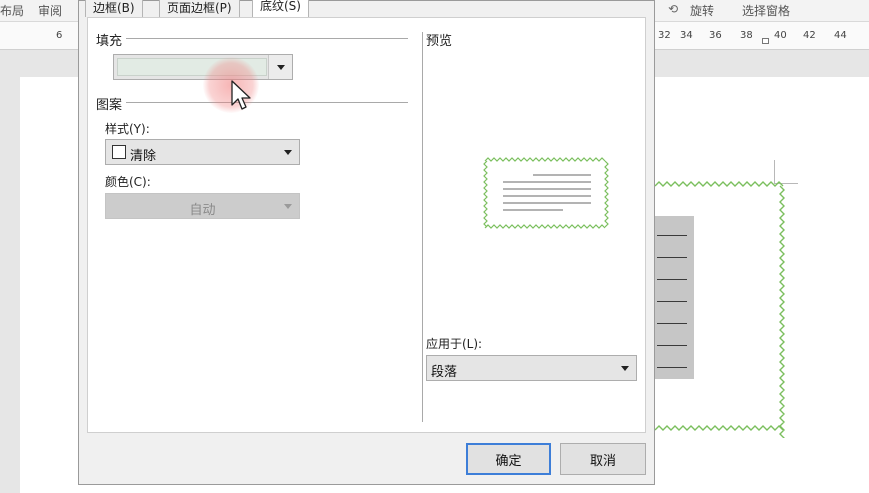 The height and width of the screenshot is (493, 869). What do you see at coordinates (765, 41) in the screenshot?
I see `right-indent-marker` at bounding box center [765, 41].